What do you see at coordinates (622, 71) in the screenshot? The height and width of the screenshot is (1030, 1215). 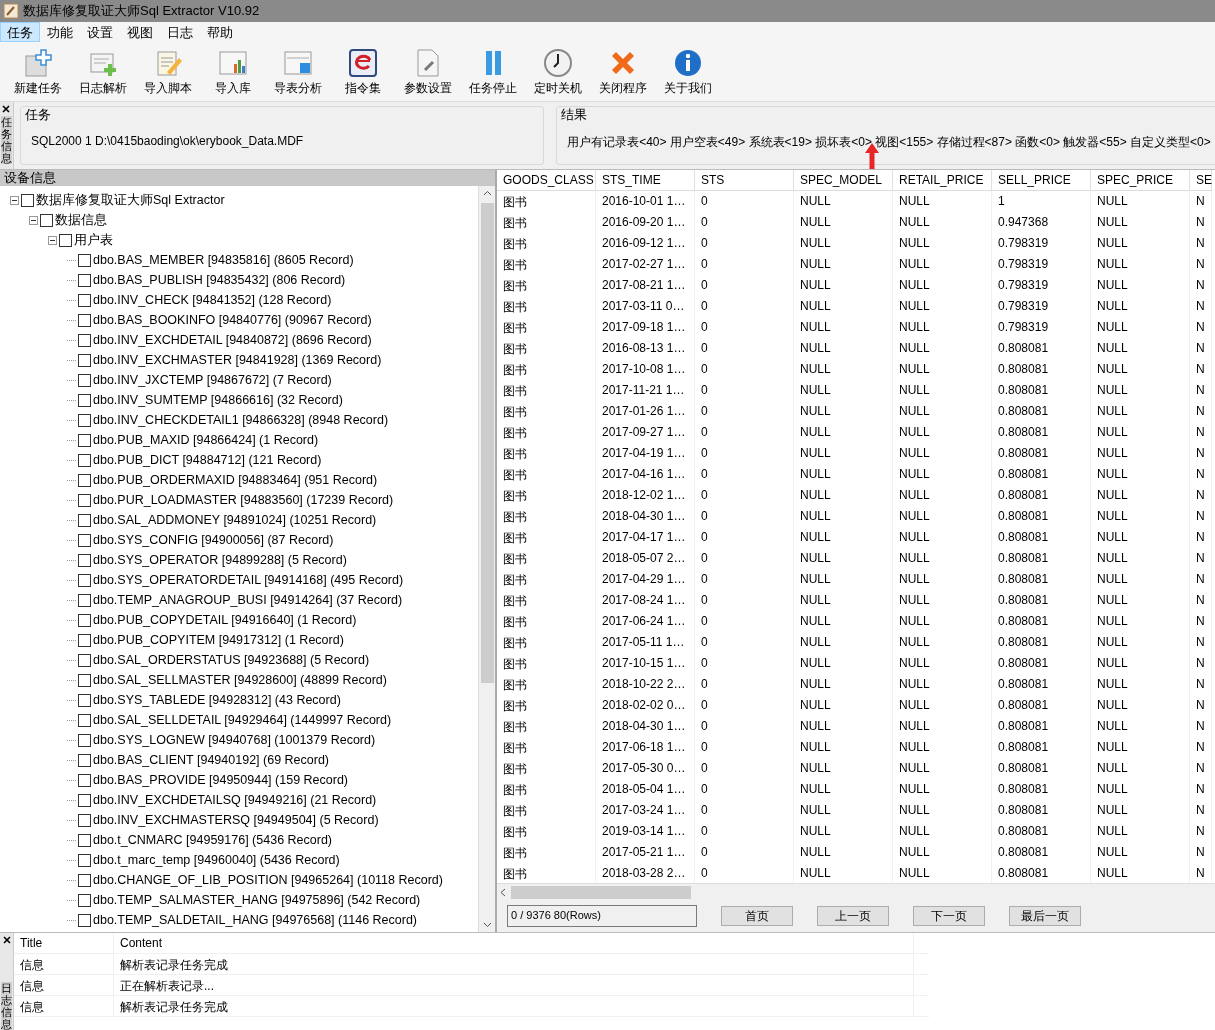 I see `toolbar-button: 关闭程序` at bounding box center [622, 71].